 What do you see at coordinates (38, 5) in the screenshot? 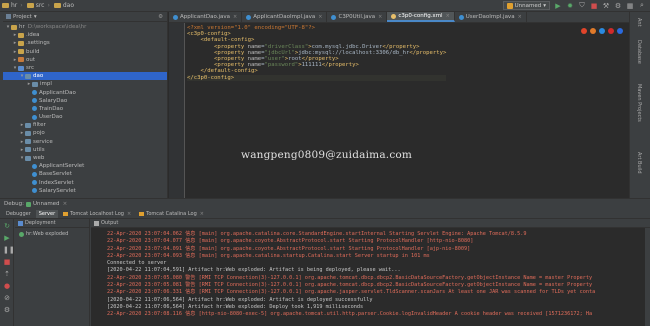
I see `breadcrumb-src: src ›` at bounding box center [38, 5].